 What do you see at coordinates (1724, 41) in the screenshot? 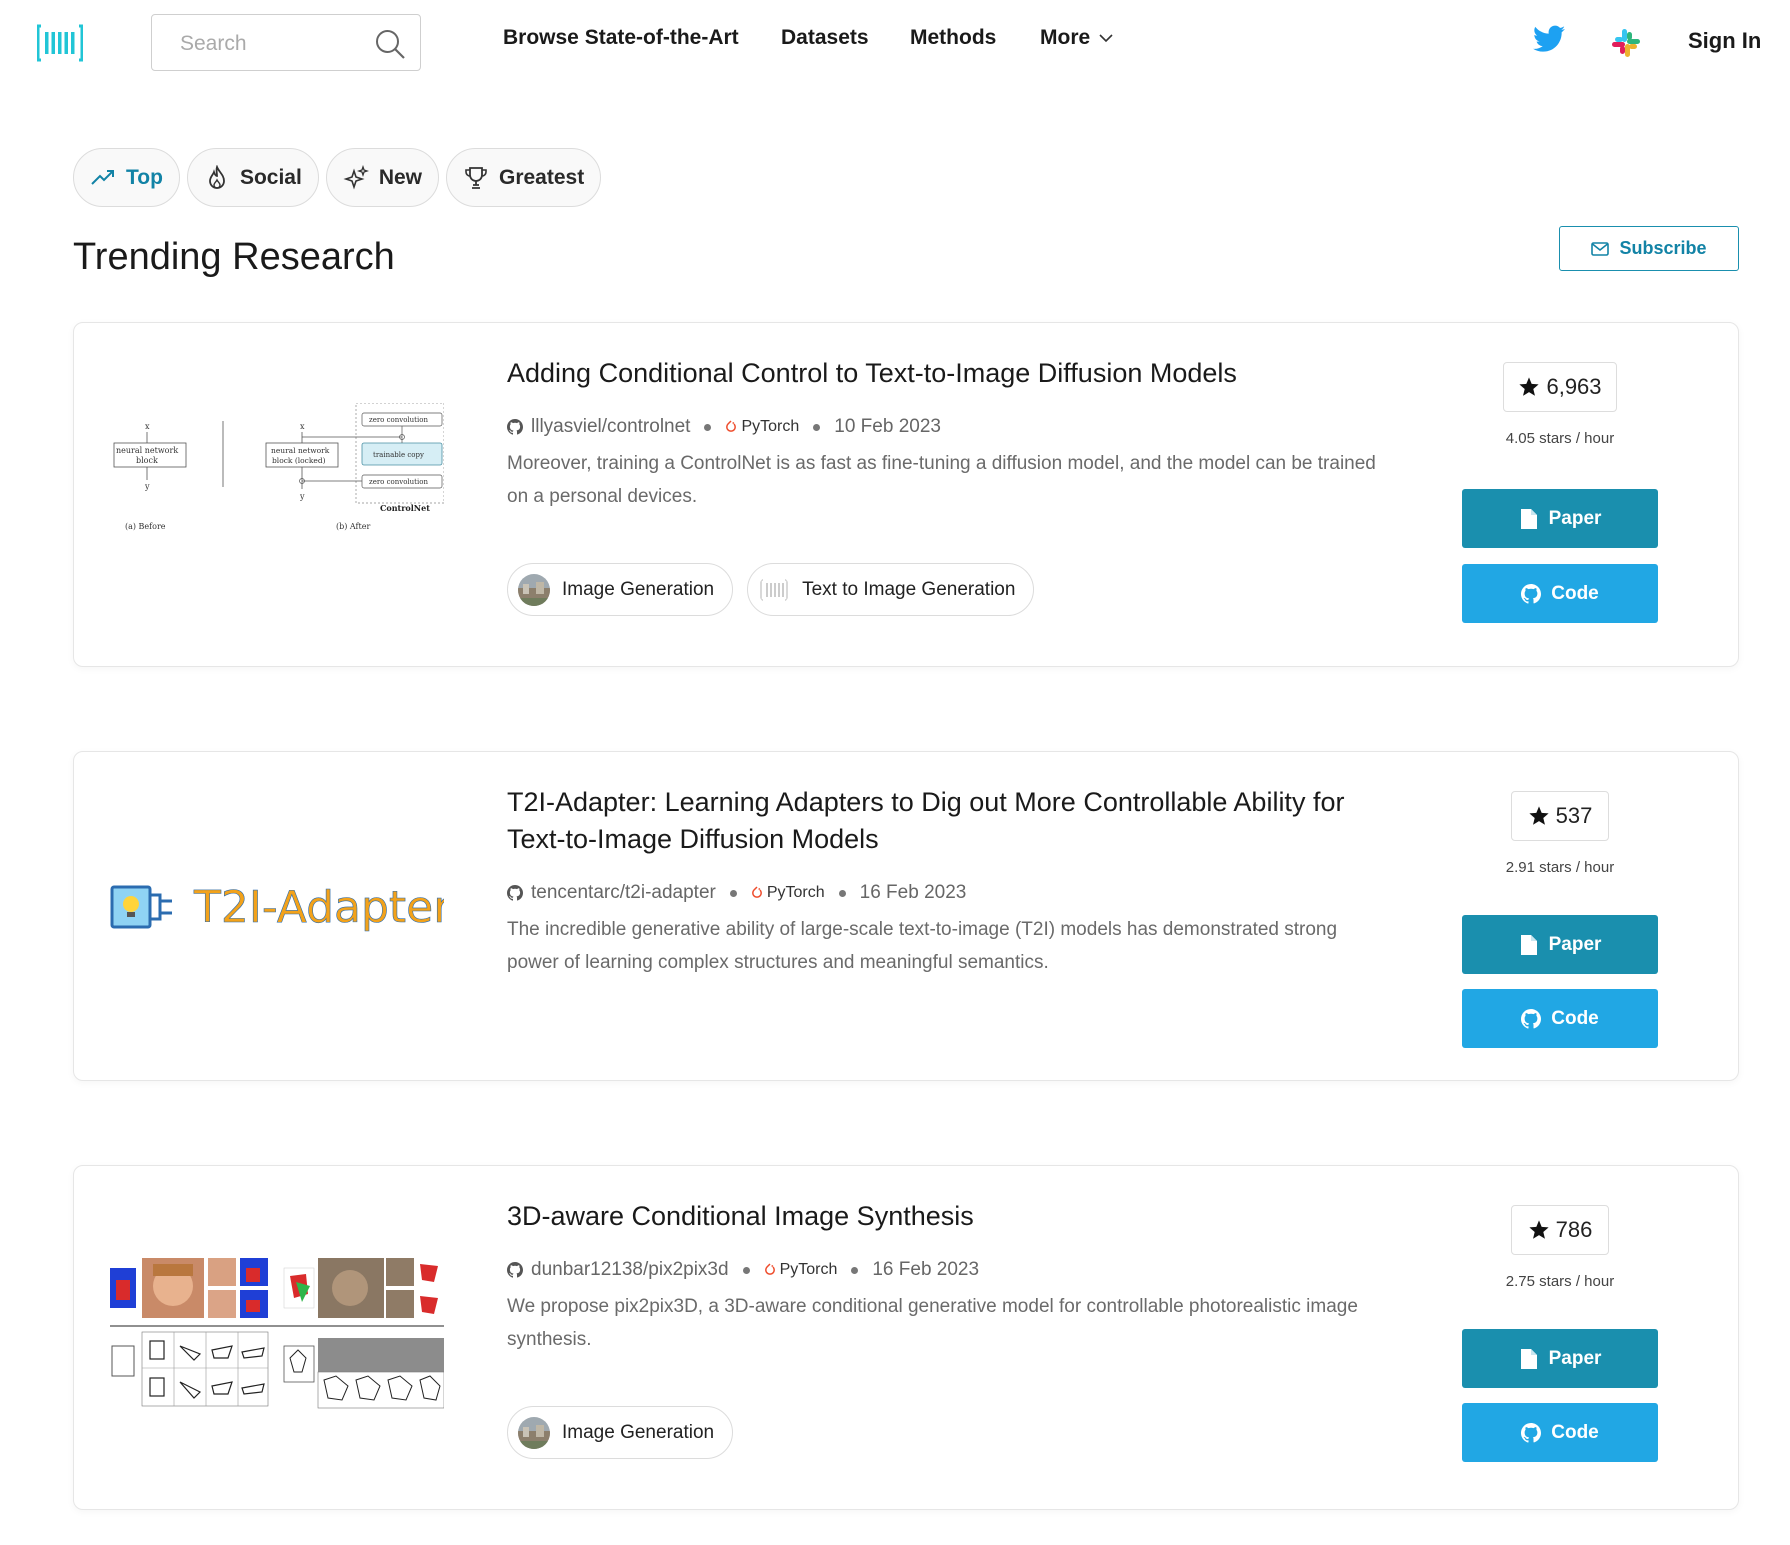
I see `sign-in-link: Sign In` at bounding box center [1724, 41].